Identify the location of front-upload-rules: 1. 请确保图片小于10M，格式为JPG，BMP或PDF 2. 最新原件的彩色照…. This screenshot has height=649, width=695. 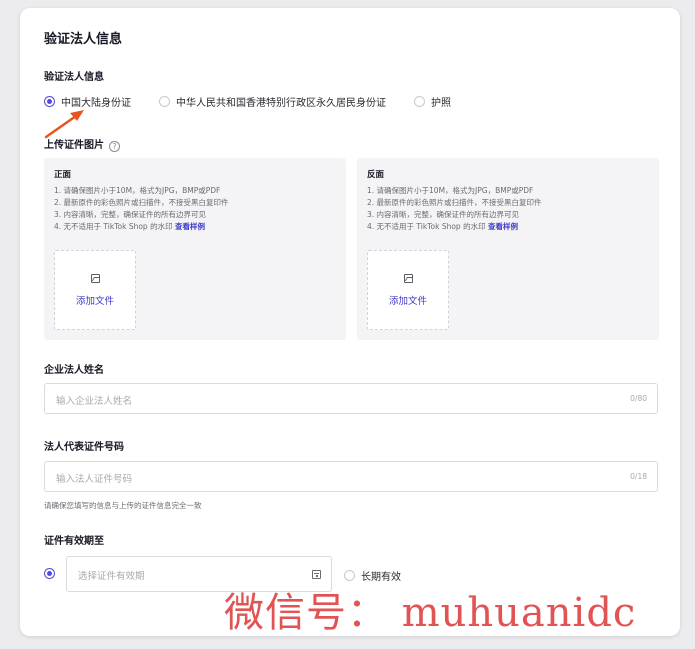
(141, 209).